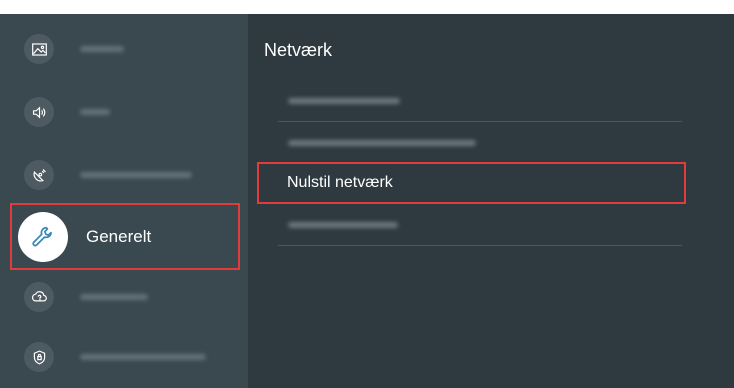 This screenshot has width=734, height=388. I want to click on broadcasting-icon, so click(39, 175).